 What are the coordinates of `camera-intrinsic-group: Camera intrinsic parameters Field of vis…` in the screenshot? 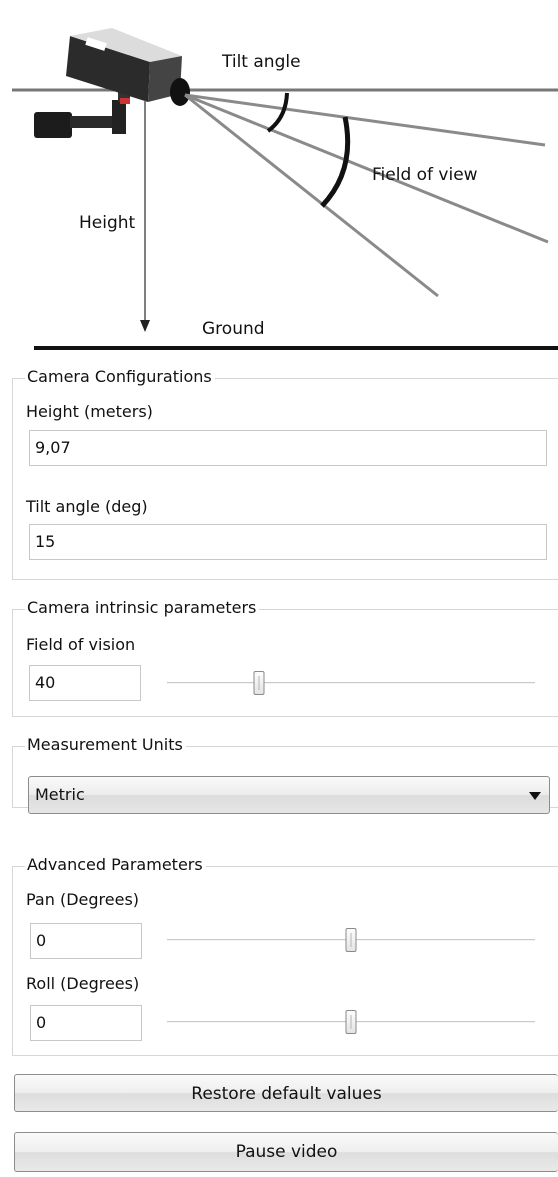 It's located at (285, 657).